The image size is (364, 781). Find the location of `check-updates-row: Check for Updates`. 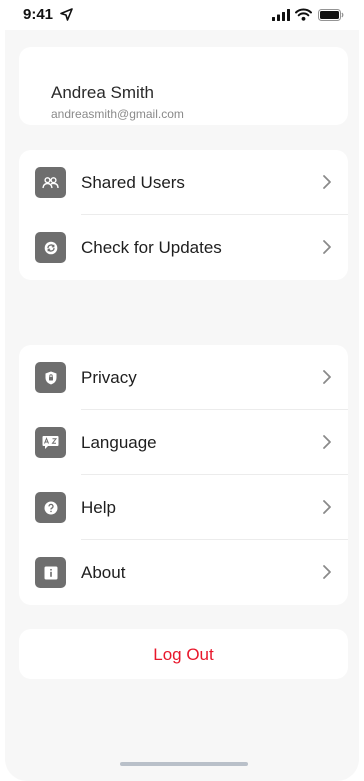

check-updates-row: Check for Updates is located at coordinates (183, 247).